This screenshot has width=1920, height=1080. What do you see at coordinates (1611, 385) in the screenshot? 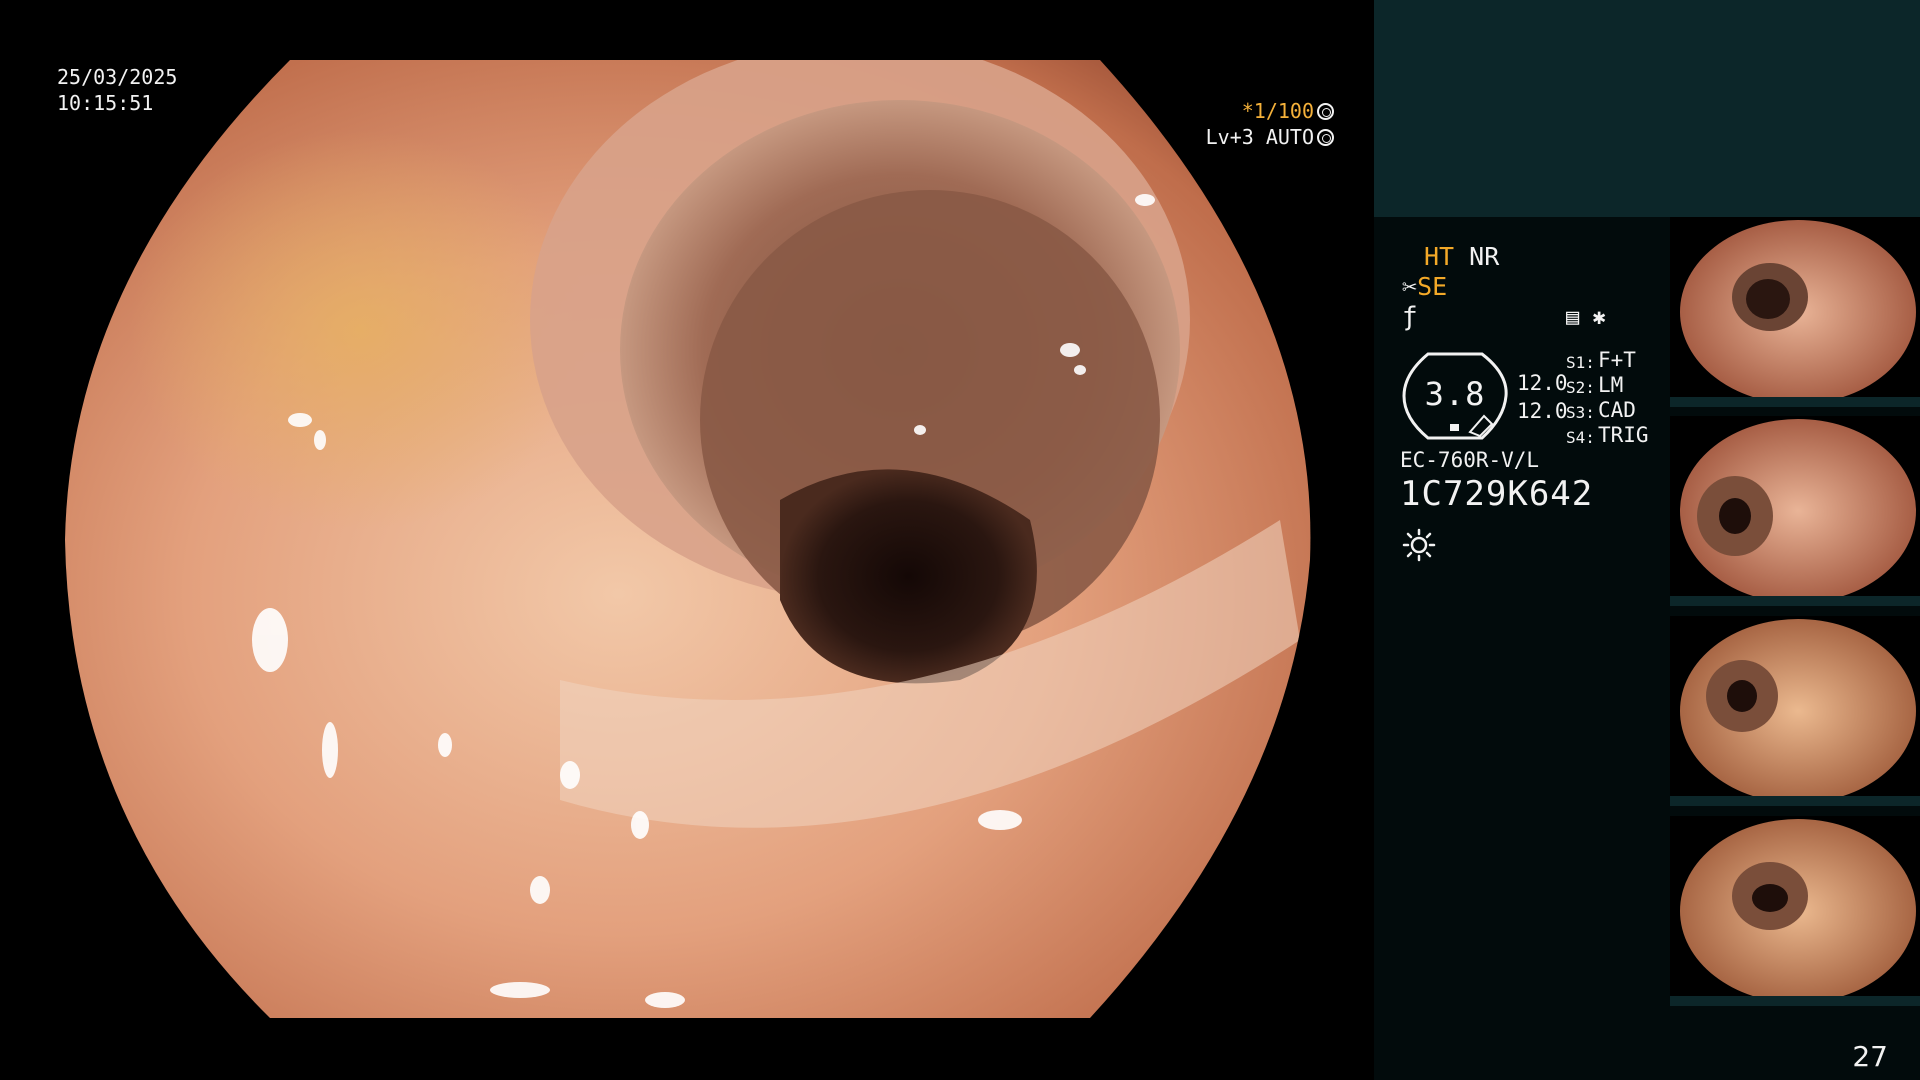
I see `switch-2-value: LM` at bounding box center [1611, 385].